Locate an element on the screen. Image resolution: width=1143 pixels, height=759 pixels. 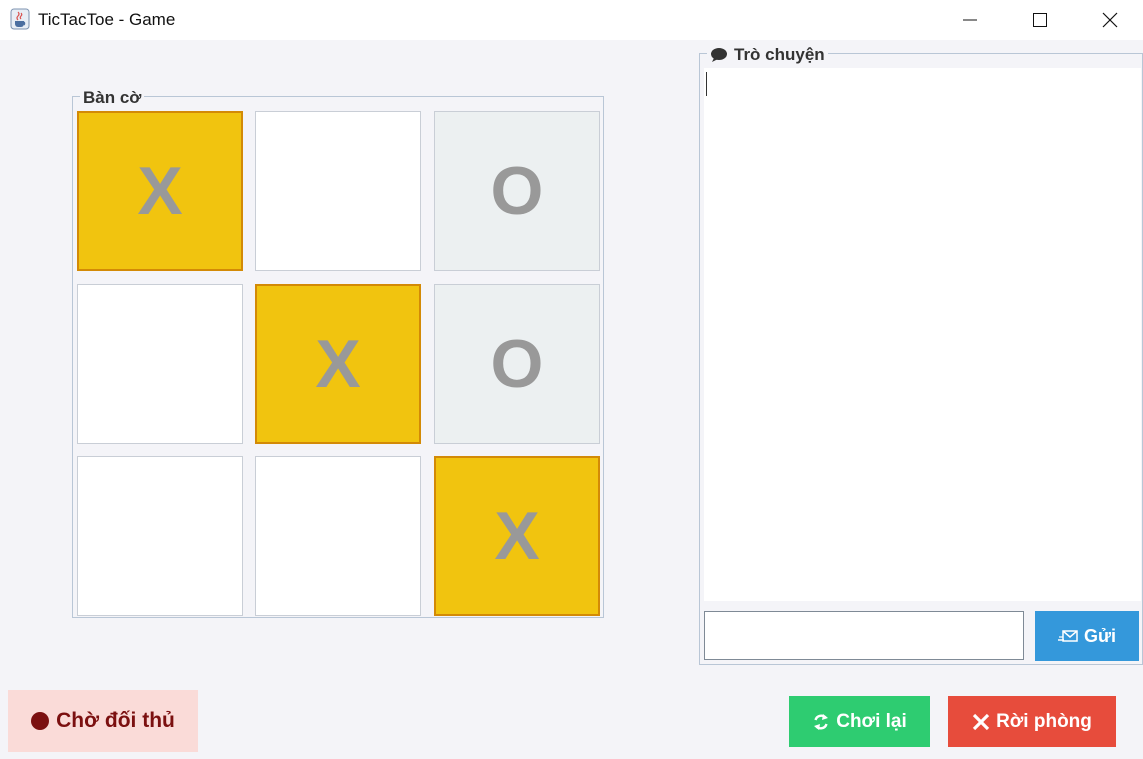
status-badge: Chờ đối thủ is located at coordinates (103, 721).